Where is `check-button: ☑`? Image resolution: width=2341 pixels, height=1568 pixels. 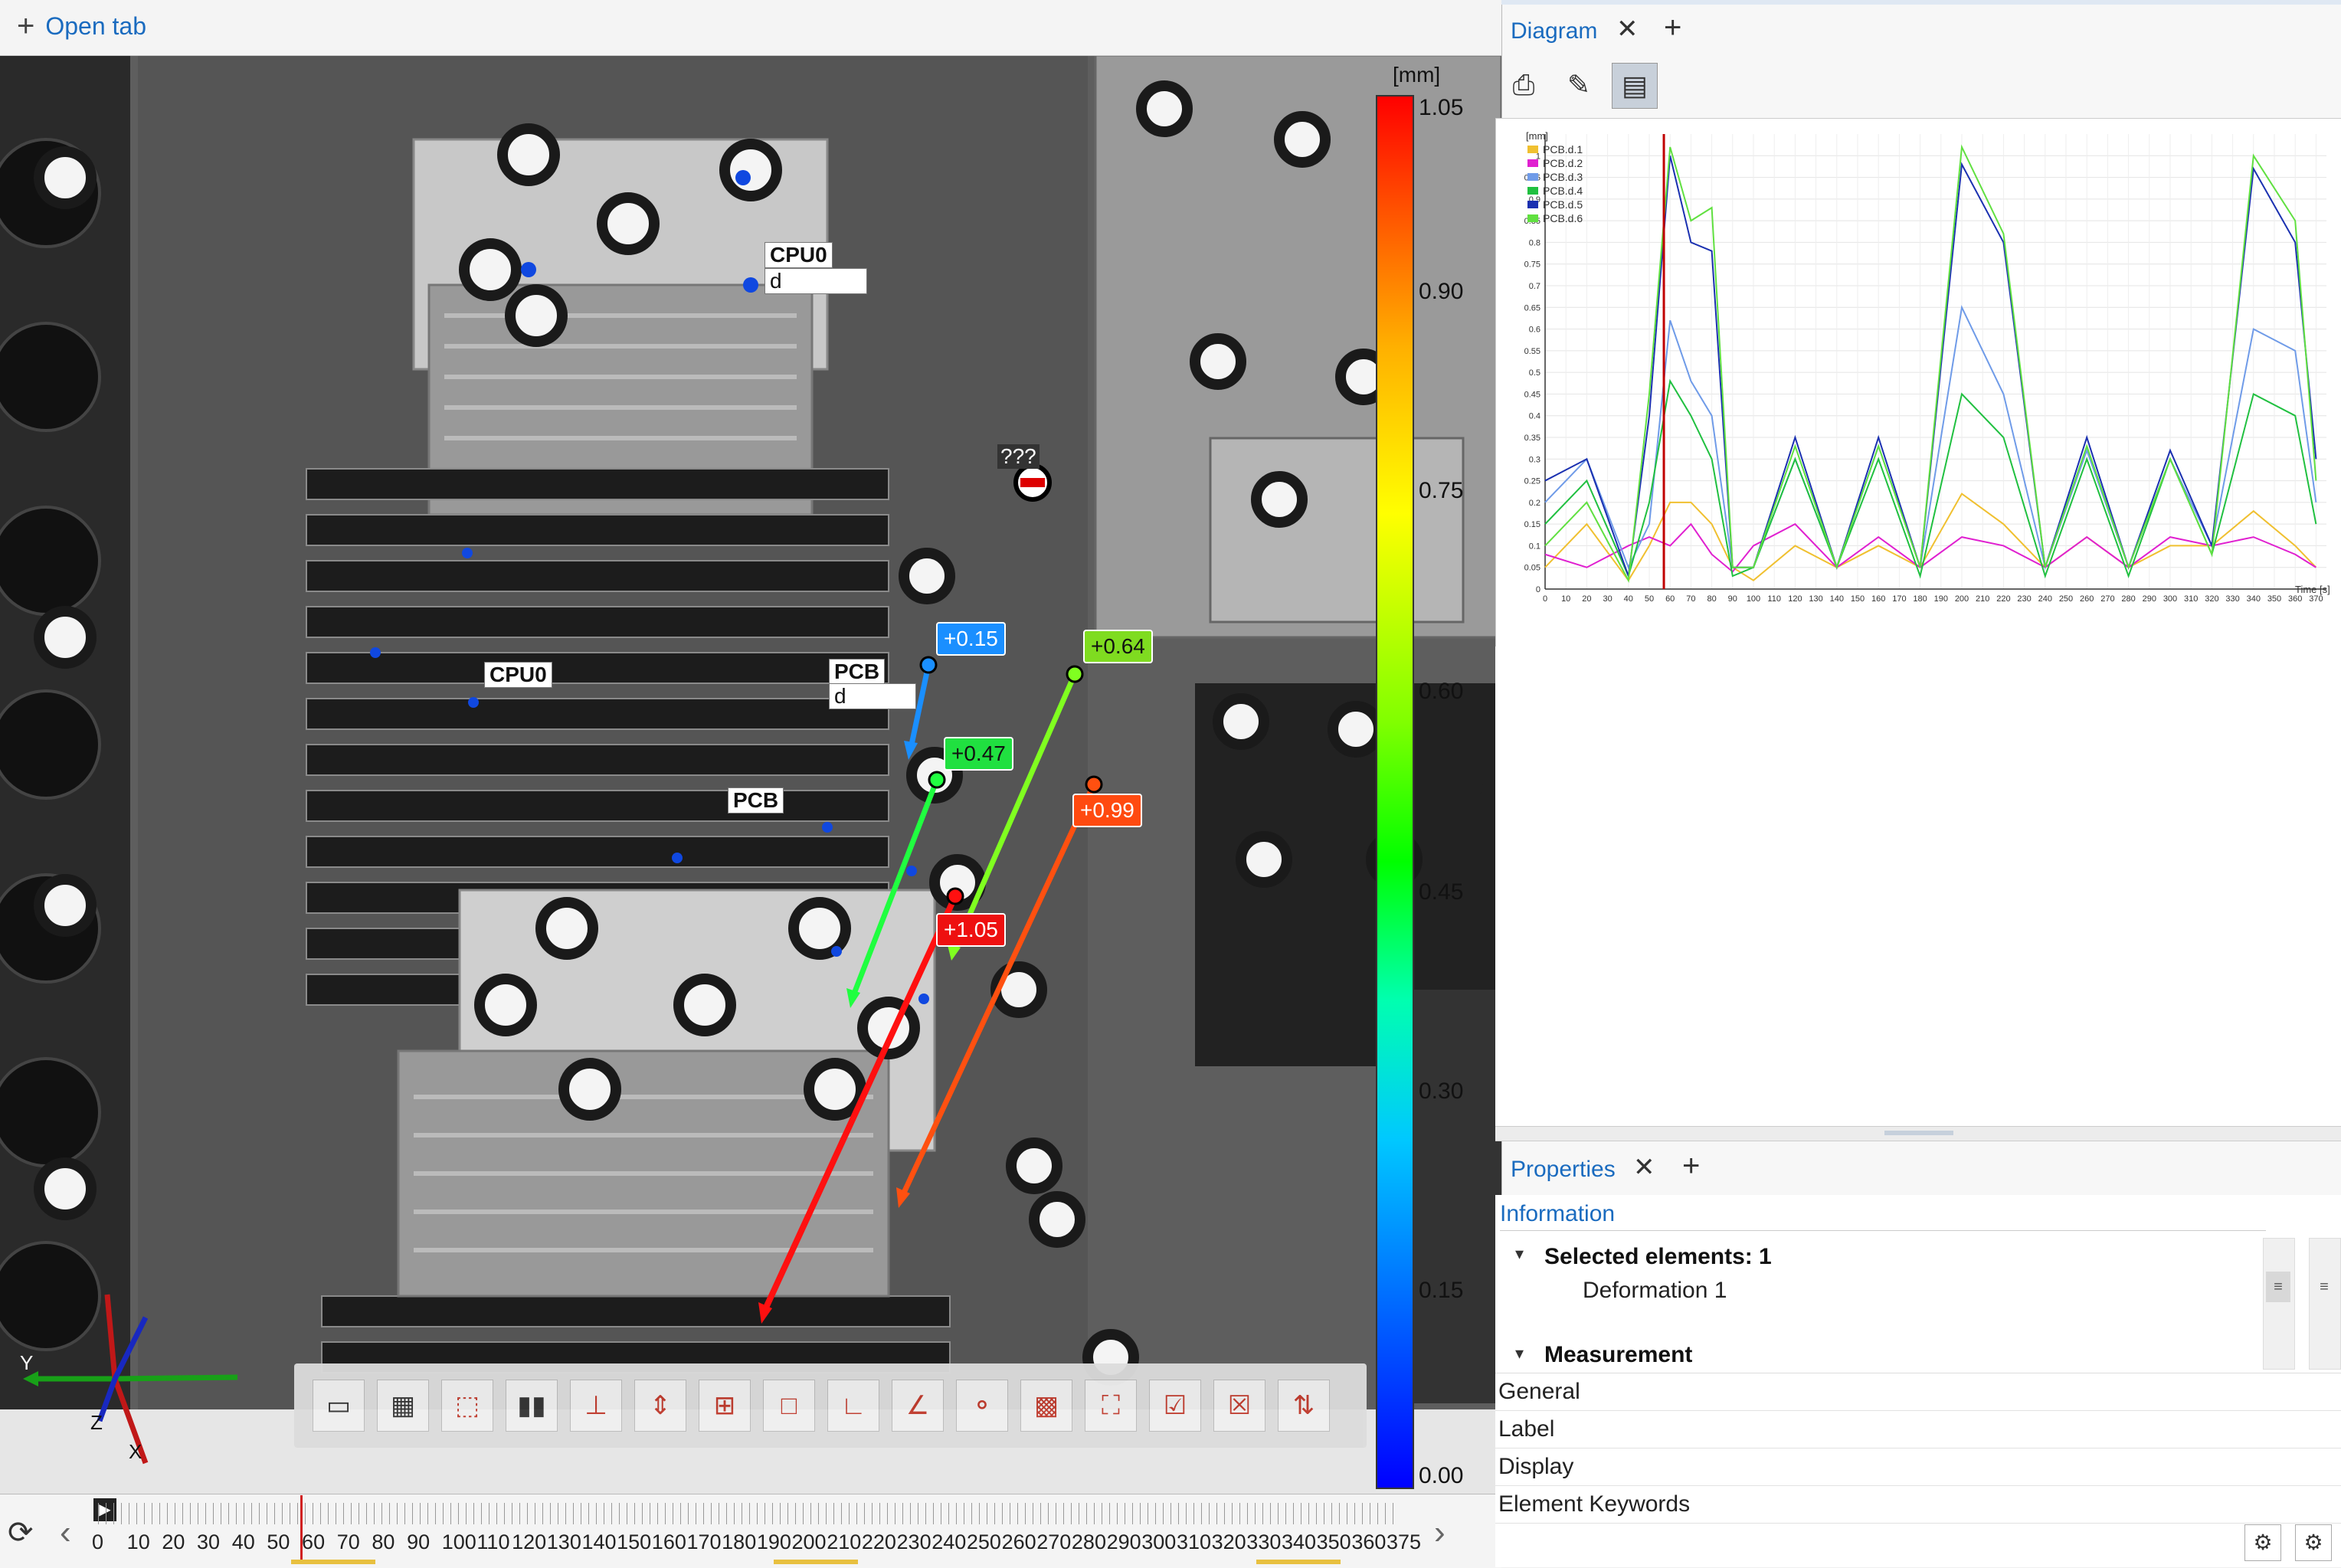 check-button: ☑ is located at coordinates (1175, 1406).